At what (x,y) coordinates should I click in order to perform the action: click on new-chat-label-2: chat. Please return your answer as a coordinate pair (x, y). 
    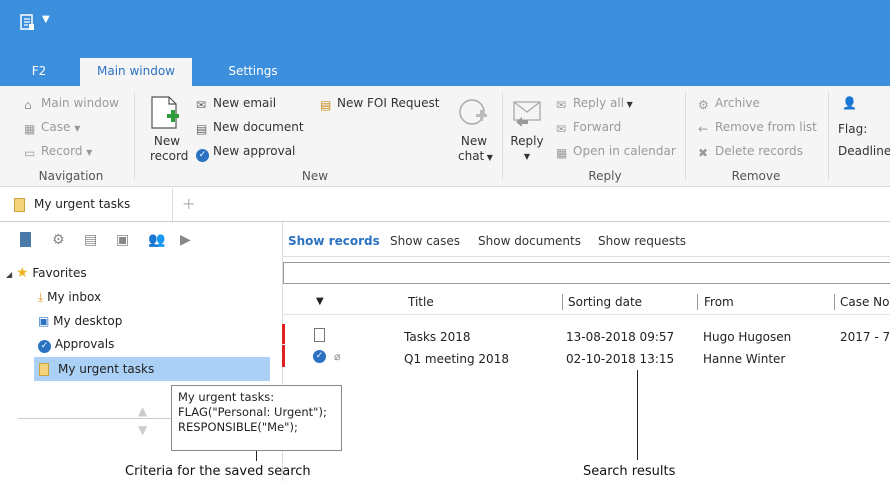
    Looking at the image, I should click on (471, 156).